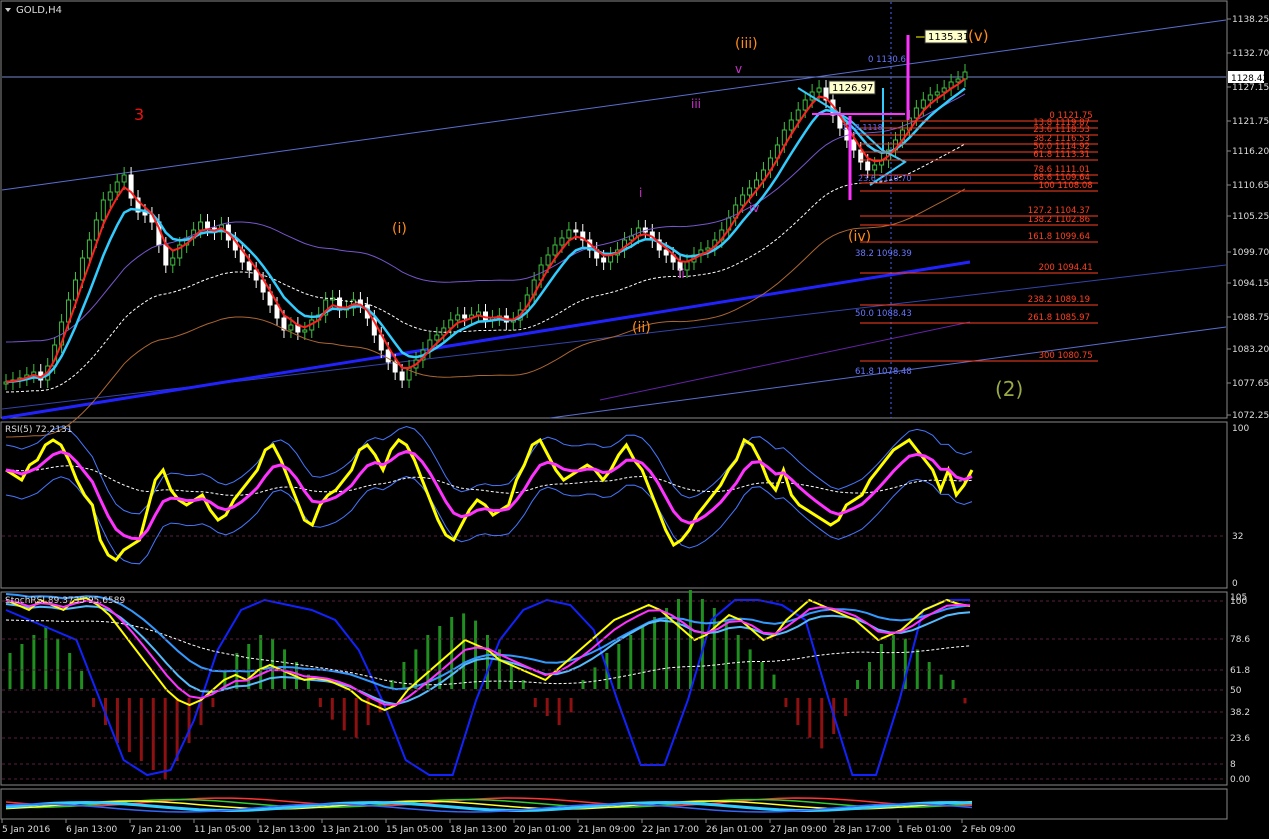 The height and width of the screenshot is (839, 1269). Describe the element at coordinates (1238, 602) in the screenshot. I see `stoch-level-label: 100` at that location.